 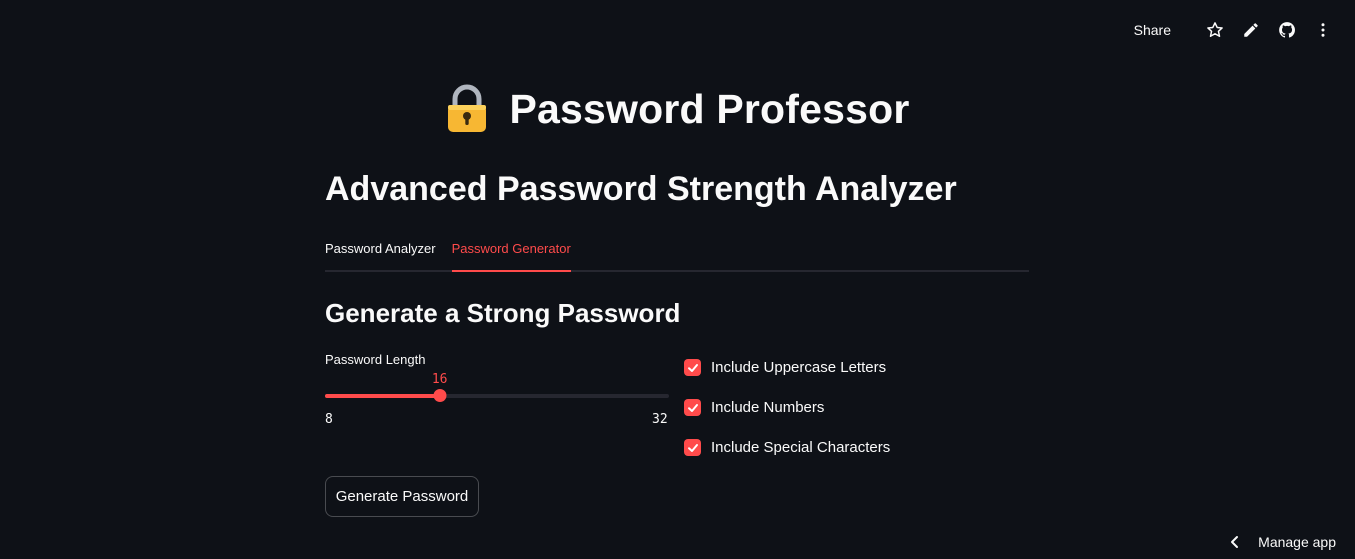 I want to click on page-title: Password Professor, so click(x=709, y=108).